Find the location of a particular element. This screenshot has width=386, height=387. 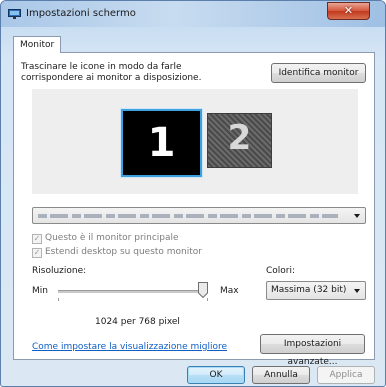

resolution-value: 1024 per 768 pixel is located at coordinates (137, 322).